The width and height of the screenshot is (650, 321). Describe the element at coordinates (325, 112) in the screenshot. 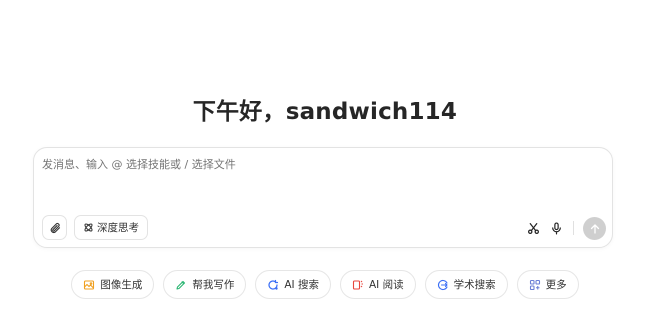

I see `greeting-title: 下午好，sandwich114` at that location.